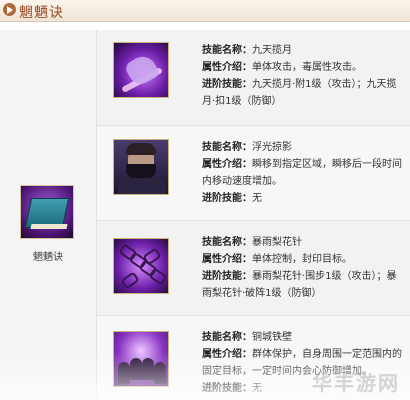  I want to click on skill-name: 暴雨梨花针, so click(277, 242).